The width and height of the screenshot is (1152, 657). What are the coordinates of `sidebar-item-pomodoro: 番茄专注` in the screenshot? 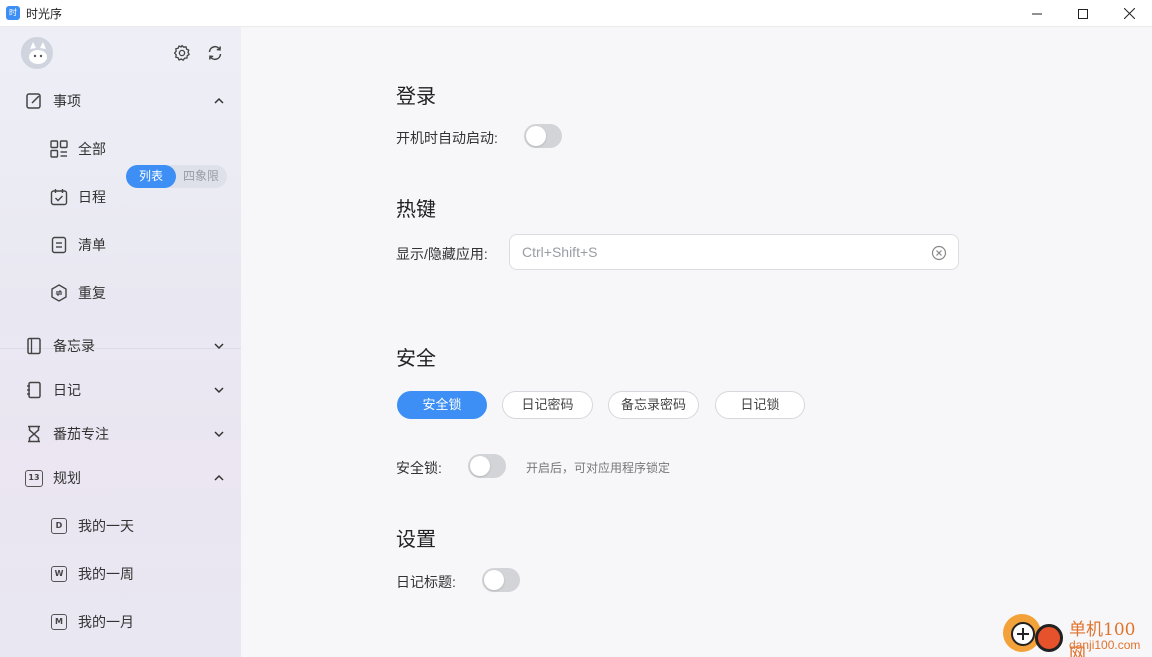 It's located at (120, 434).